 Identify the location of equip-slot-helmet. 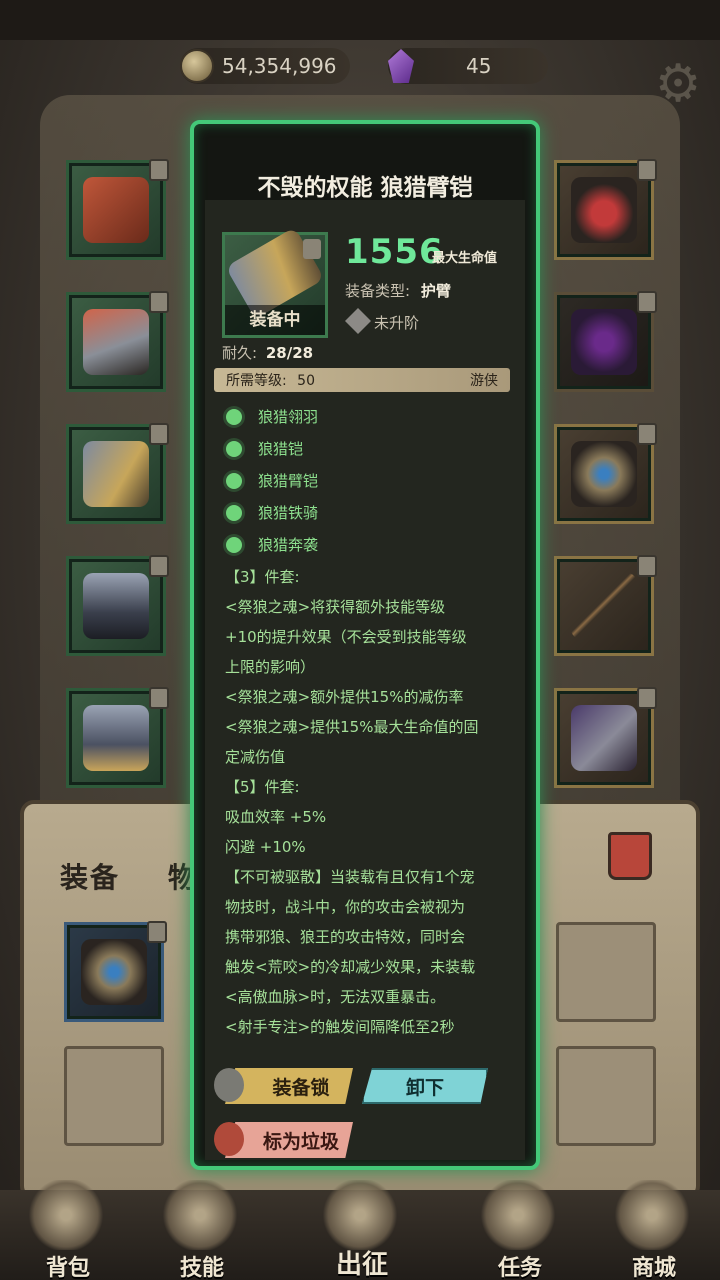
(117, 209).